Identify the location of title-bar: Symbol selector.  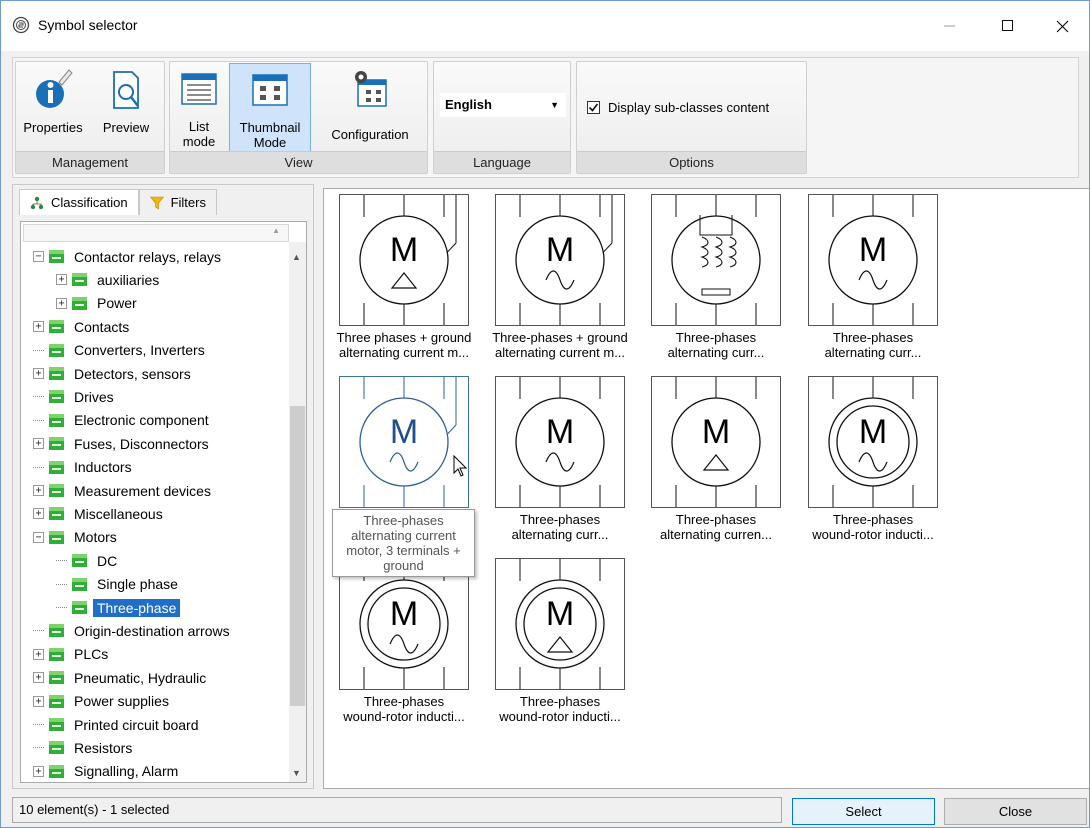
(545, 26).